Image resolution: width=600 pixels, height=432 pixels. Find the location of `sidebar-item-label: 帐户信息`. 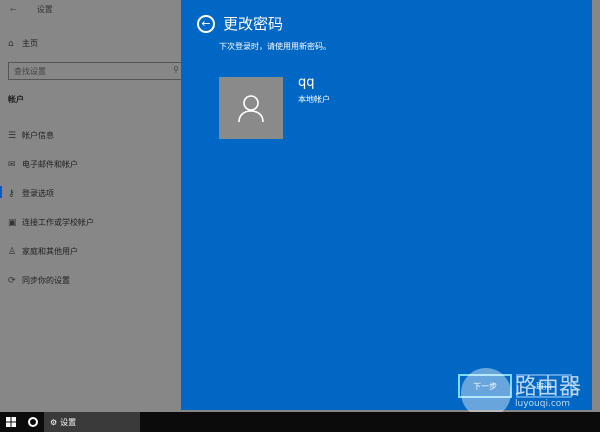

sidebar-item-label: 帐户信息 is located at coordinates (38, 135).